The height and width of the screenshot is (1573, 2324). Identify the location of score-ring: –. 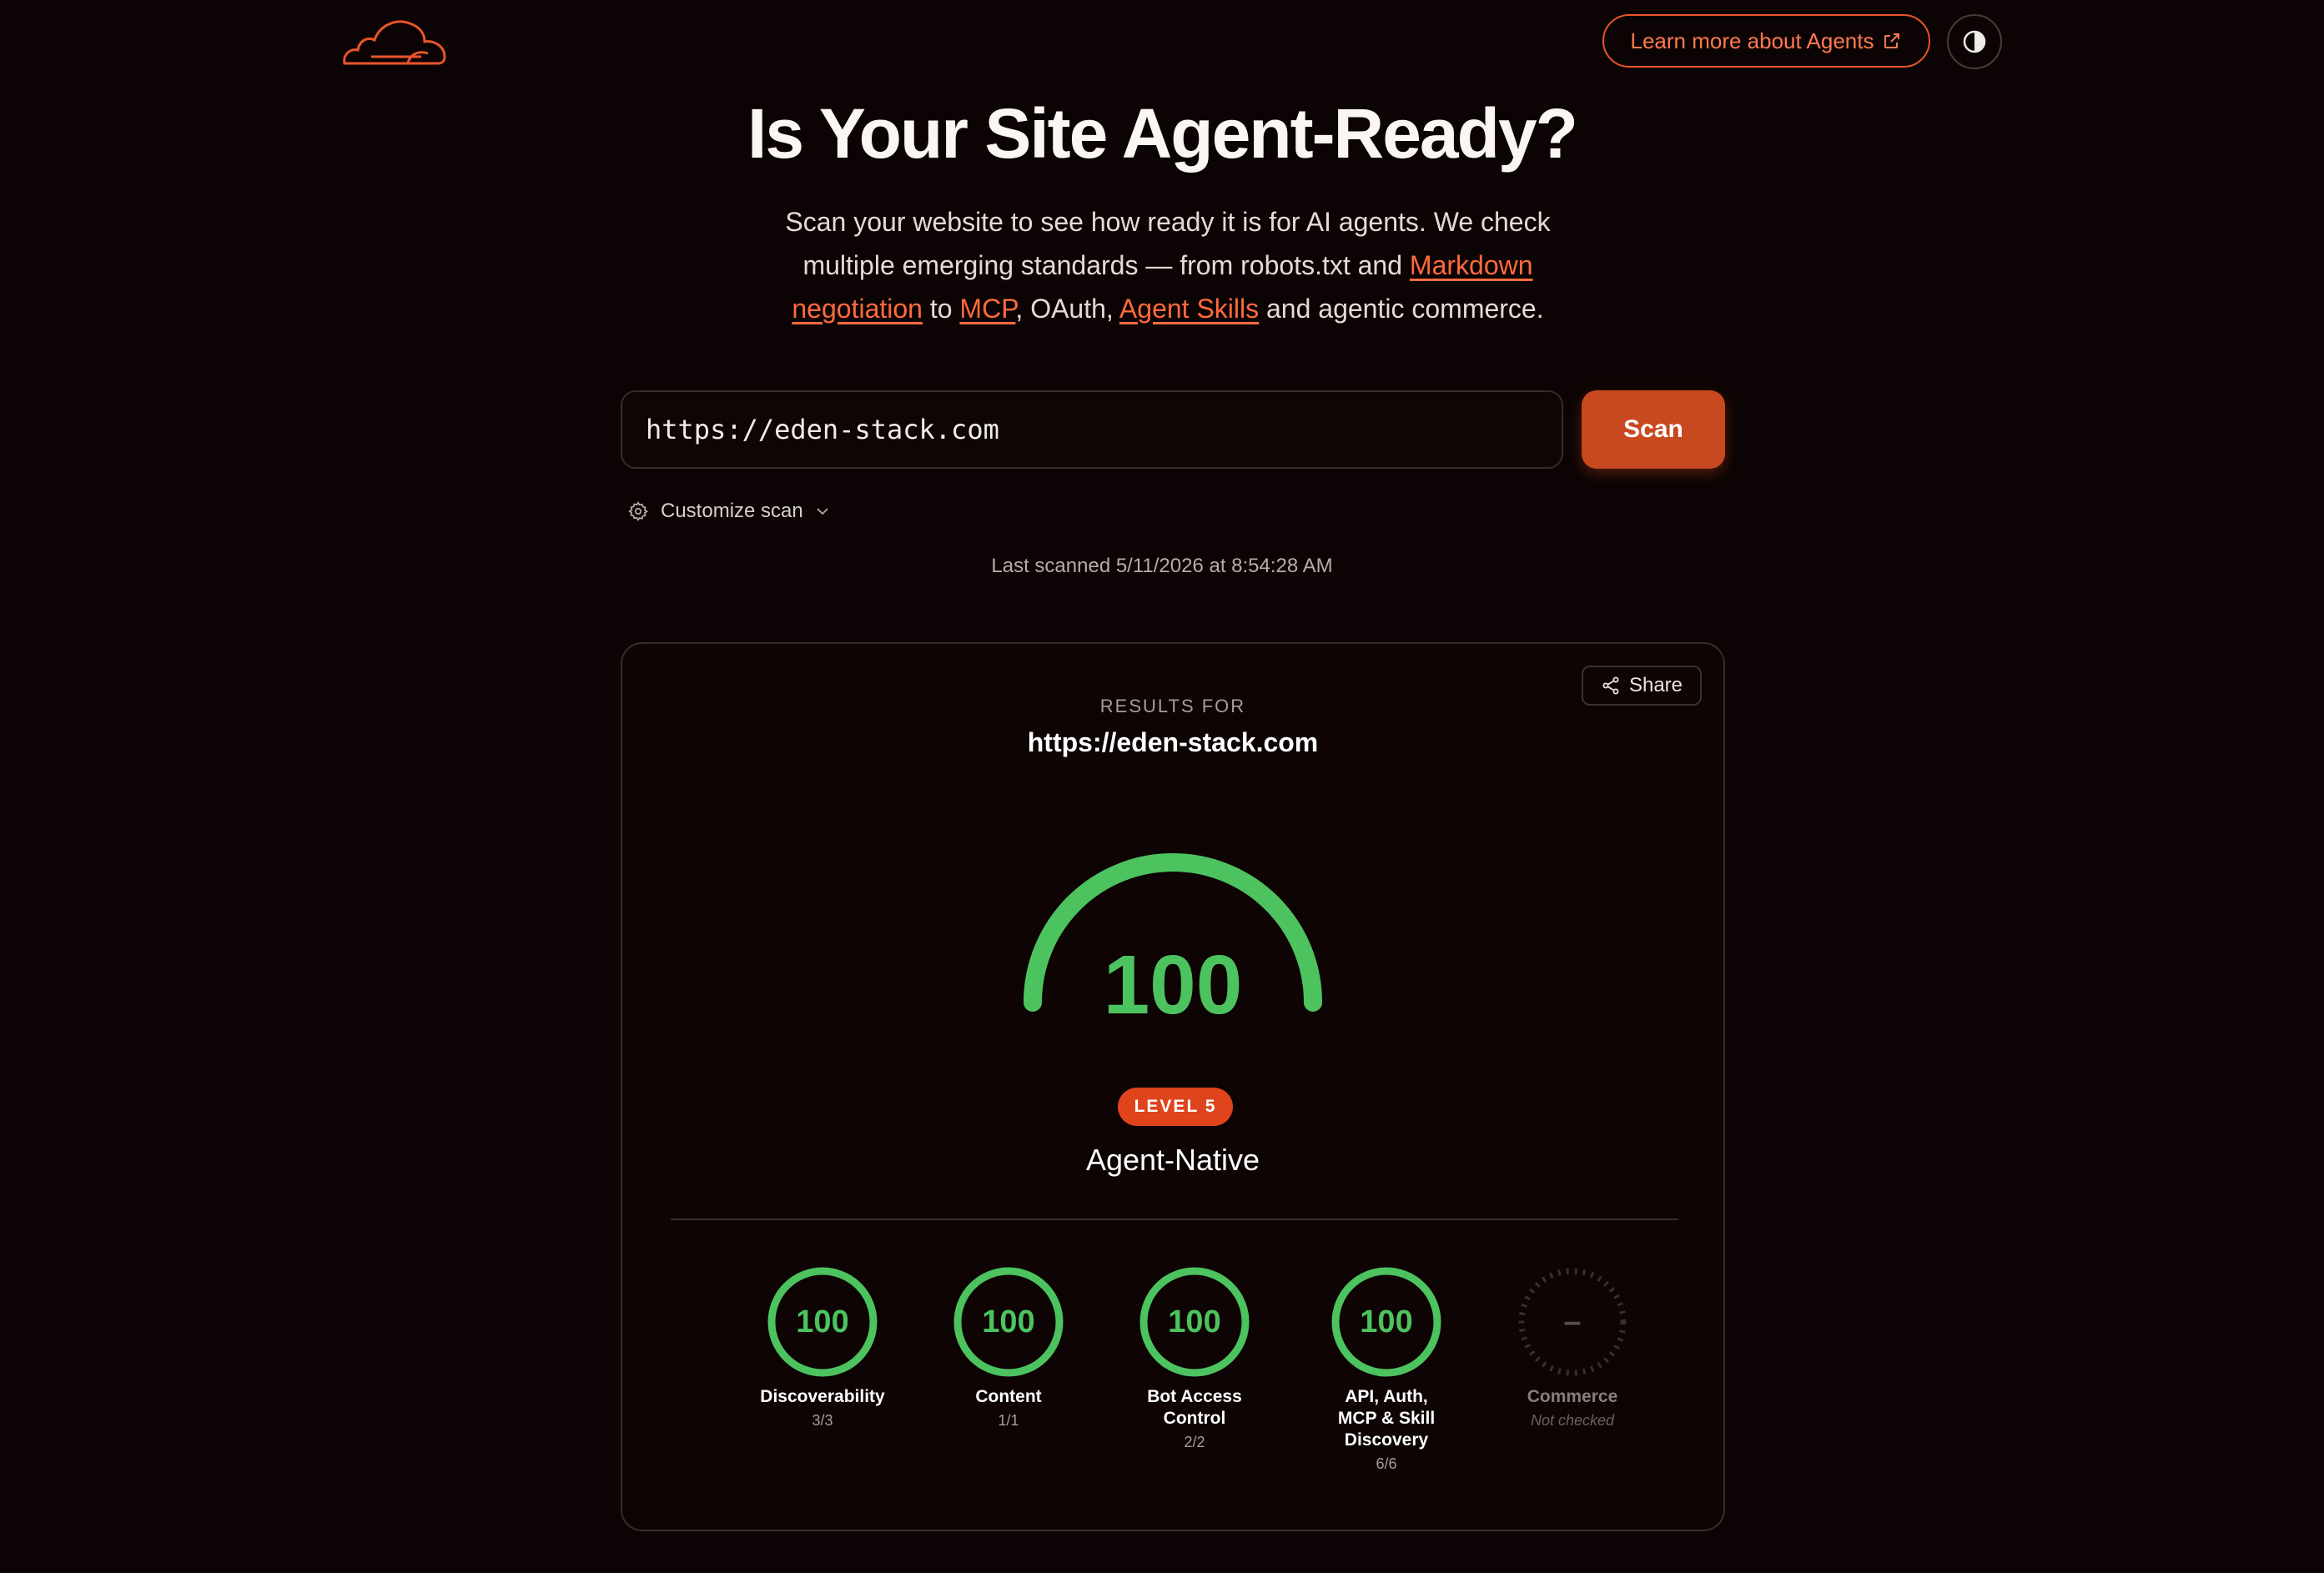
(1572, 1322).